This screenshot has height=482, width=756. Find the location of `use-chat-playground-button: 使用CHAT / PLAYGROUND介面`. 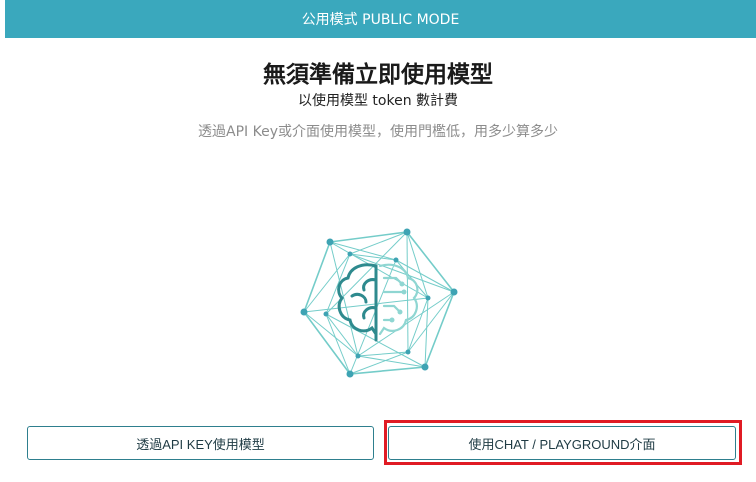

use-chat-playground-button: 使用CHAT / PLAYGROUND介面 is located at coordinates (562, 443).